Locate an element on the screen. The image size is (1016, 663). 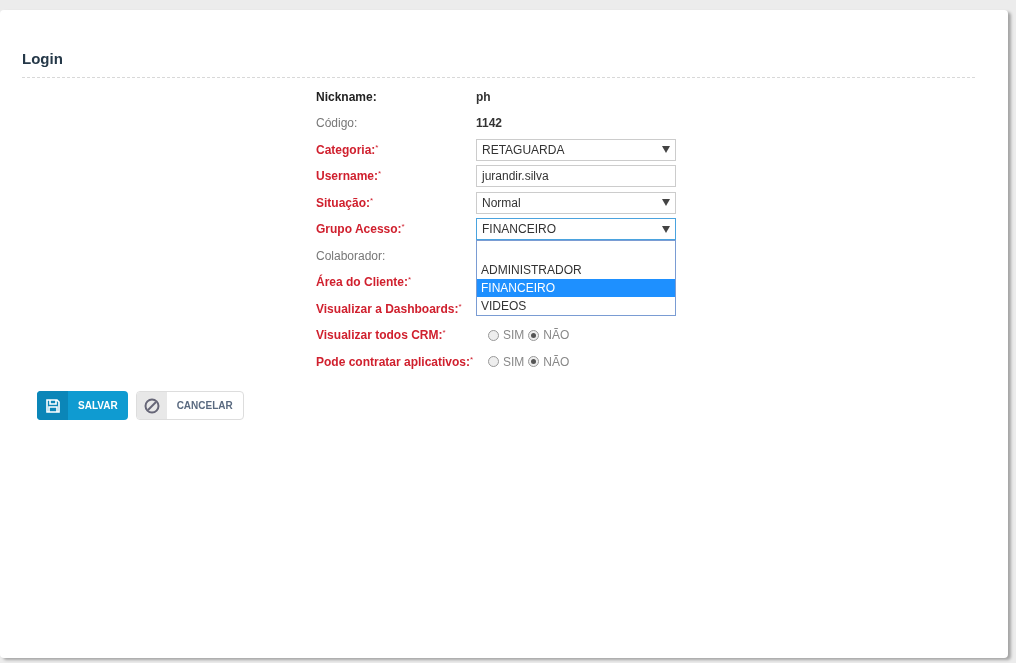
field-value: ph is located at coordinates (483, 97).